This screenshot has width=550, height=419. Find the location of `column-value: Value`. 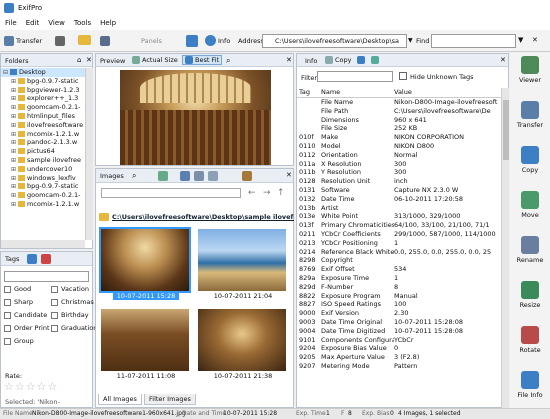

column-value: Value is located at coordinates (447, 92).